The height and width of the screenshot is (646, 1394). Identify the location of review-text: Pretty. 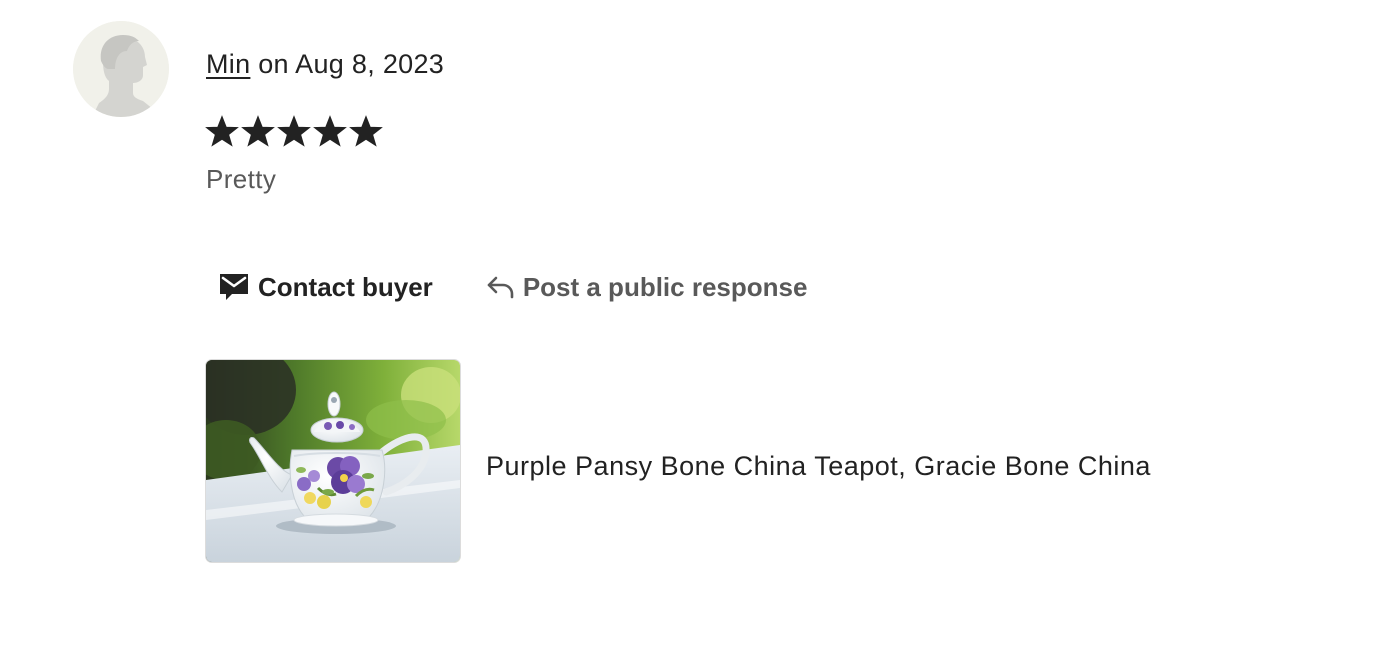
(241, 179).